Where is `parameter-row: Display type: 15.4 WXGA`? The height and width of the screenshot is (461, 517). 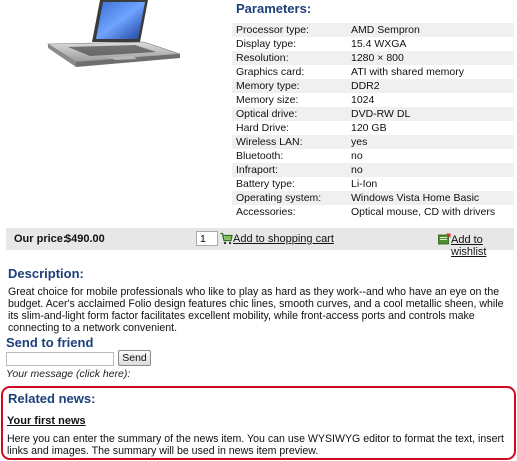
parameter-row: Display type: 15.4 WXGA is located at coordinates (373, 44).